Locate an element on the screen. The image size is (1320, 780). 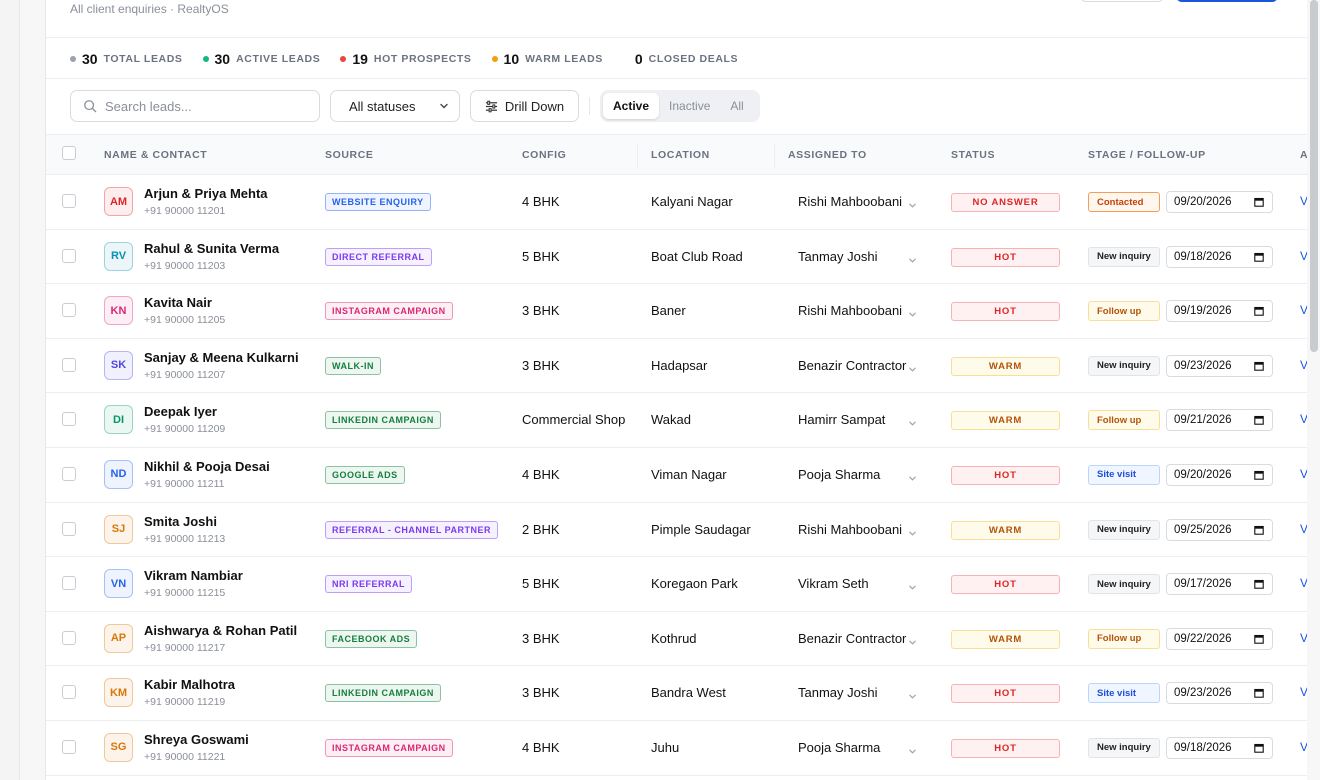
location-cell: Pimple Saudagar is located at coordinates (701, 529).